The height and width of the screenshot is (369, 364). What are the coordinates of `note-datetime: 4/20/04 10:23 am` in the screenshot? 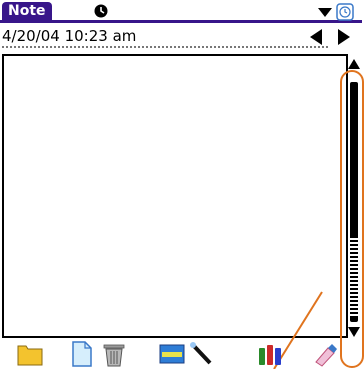 It's located at (69, 36).